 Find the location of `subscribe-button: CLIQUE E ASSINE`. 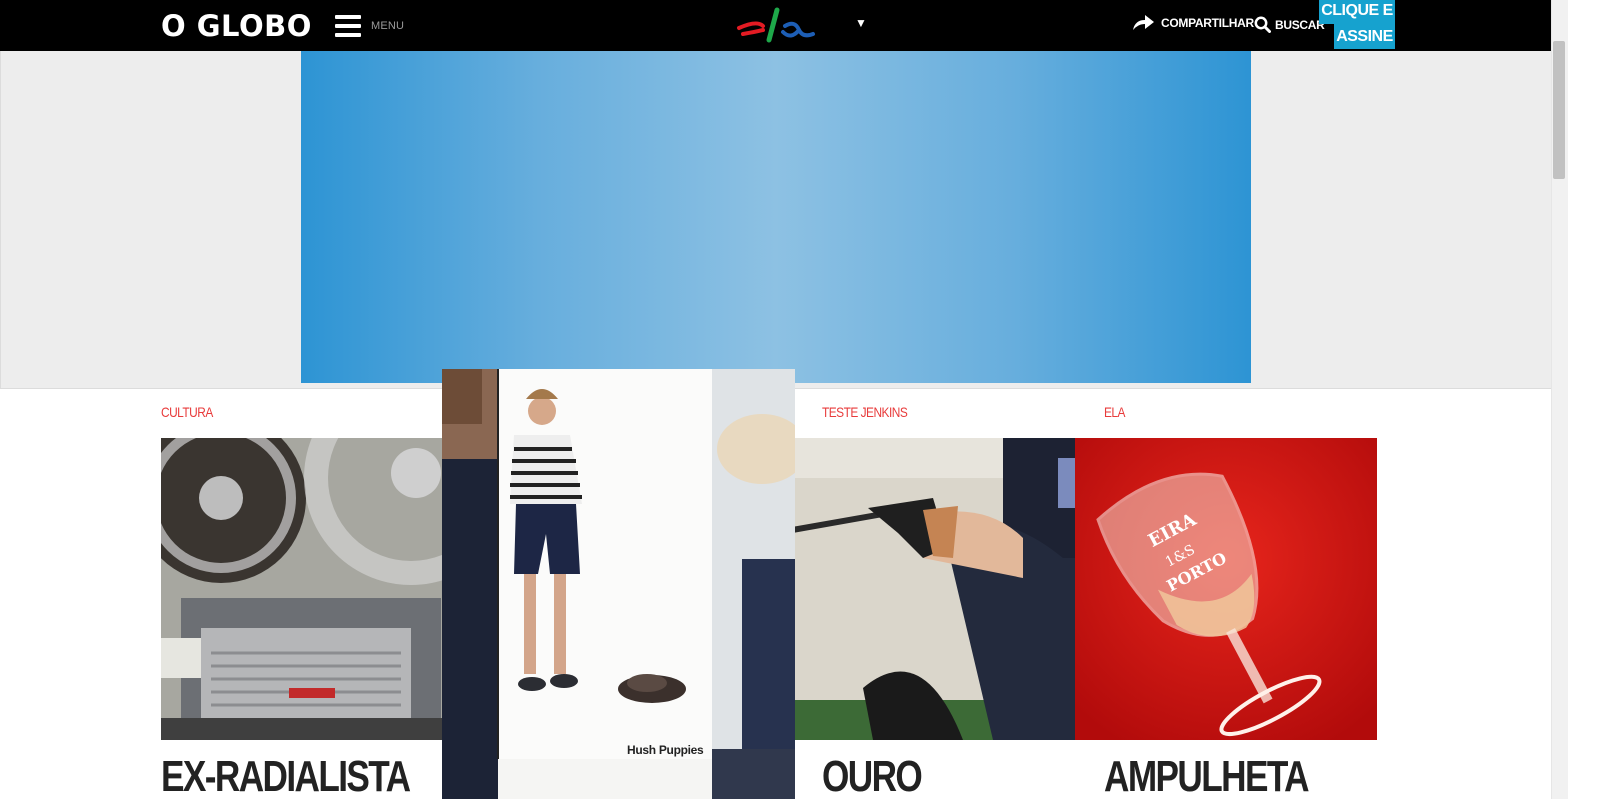

subscribe-button: CLIQUE E ASSINE is located at coordinates (1357, 25).